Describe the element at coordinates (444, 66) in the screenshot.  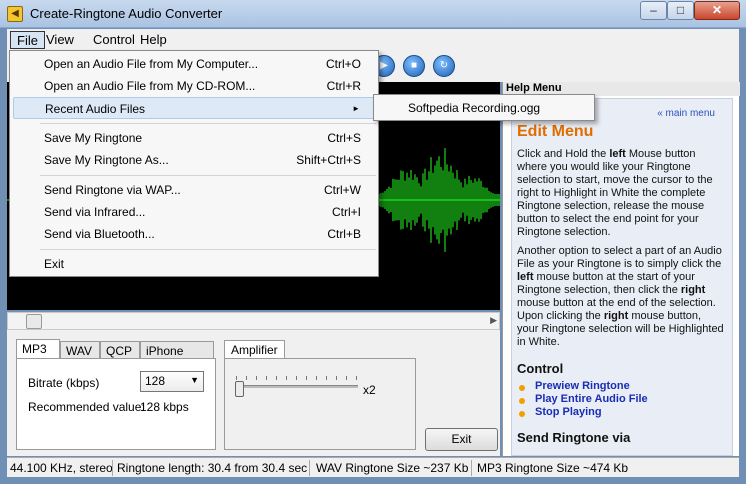
I see `loop-icon: ↻` at that location.